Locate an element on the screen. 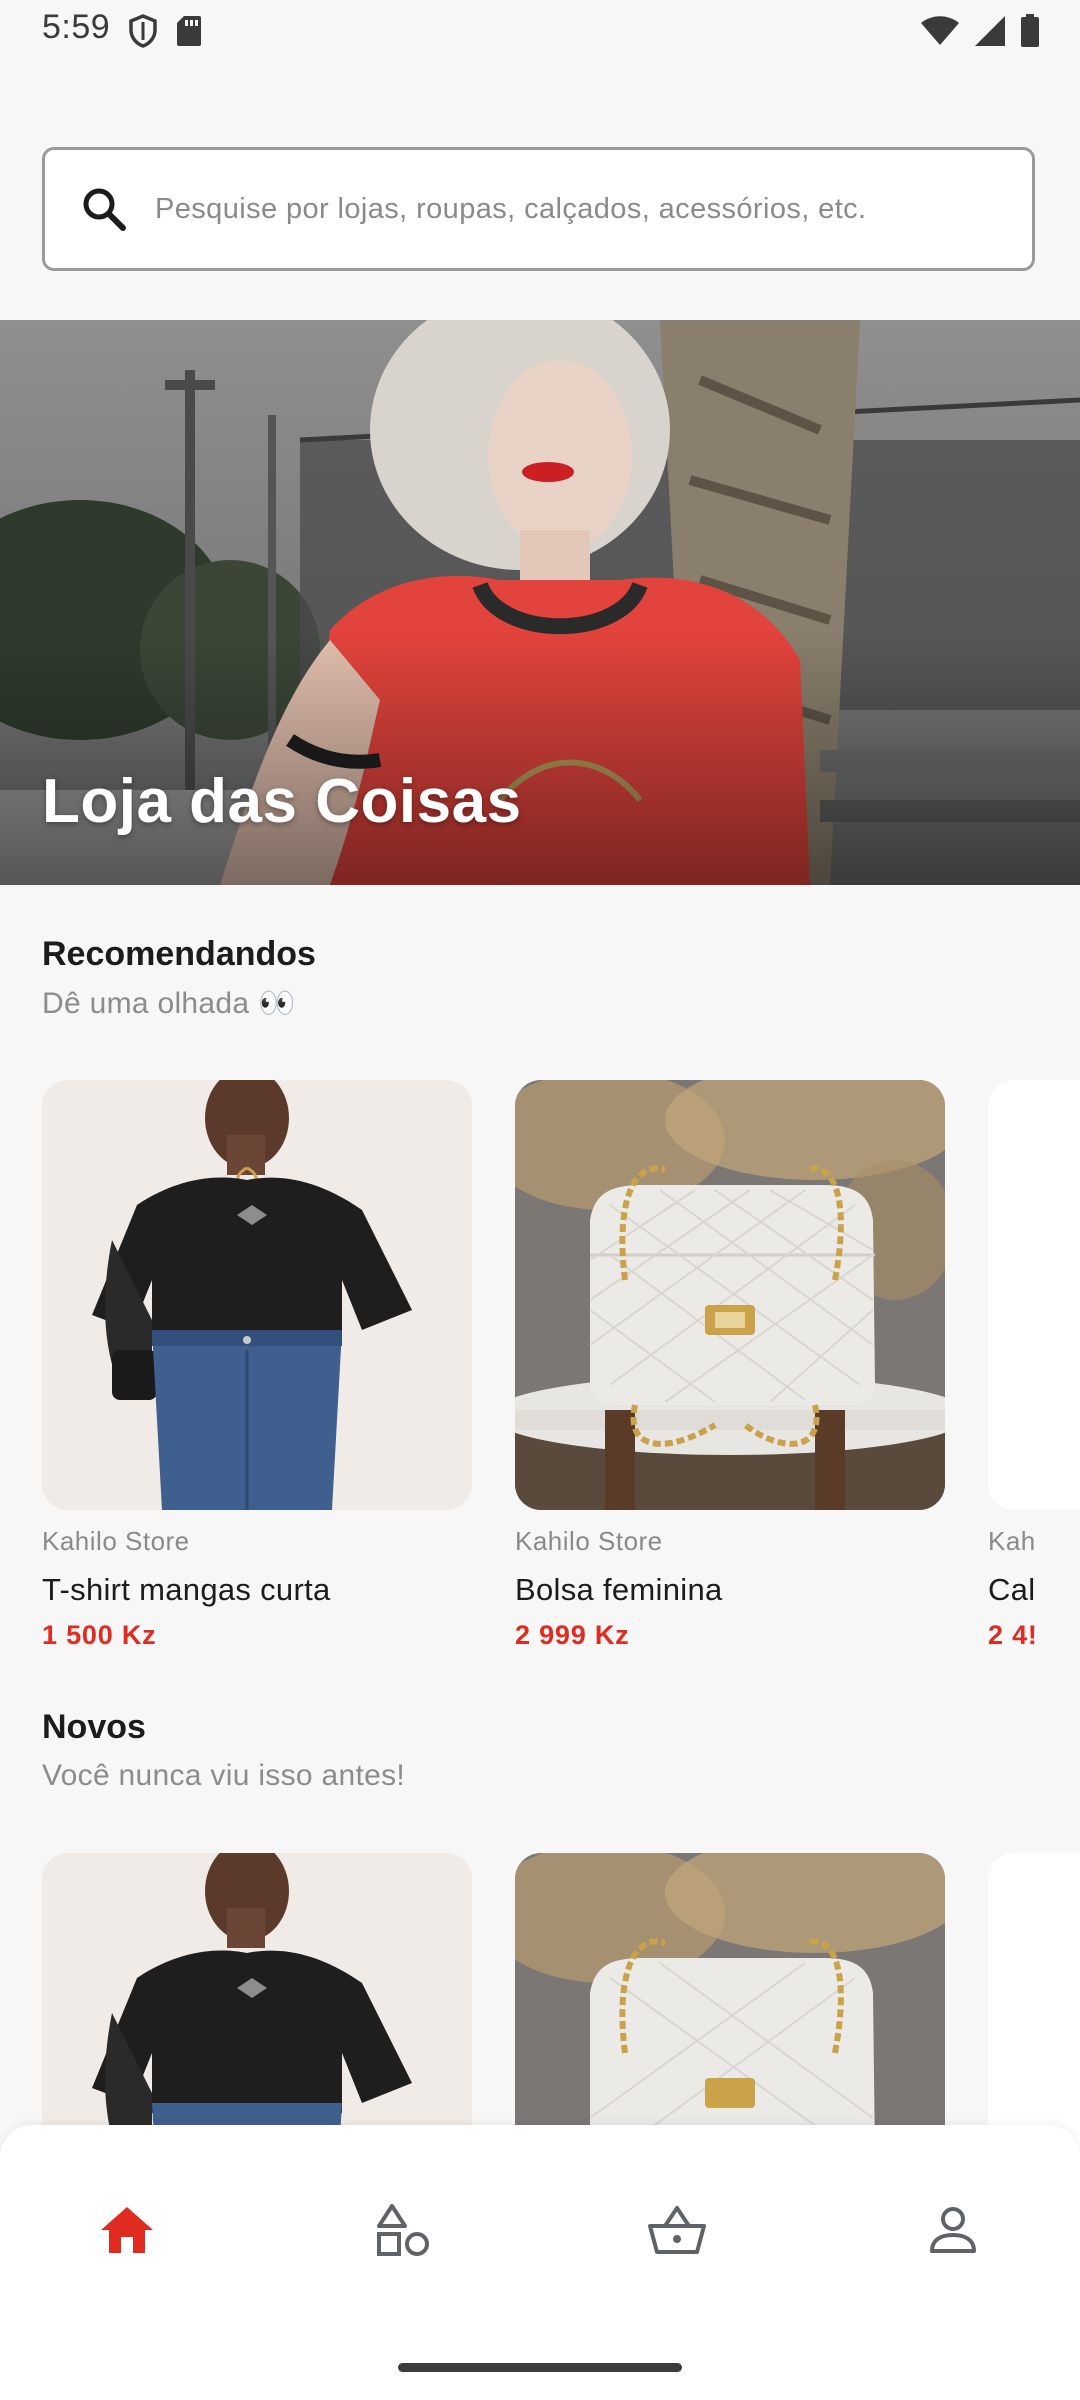  product-name: T-shirt mangas curta is located at coordinates (186, 1589).